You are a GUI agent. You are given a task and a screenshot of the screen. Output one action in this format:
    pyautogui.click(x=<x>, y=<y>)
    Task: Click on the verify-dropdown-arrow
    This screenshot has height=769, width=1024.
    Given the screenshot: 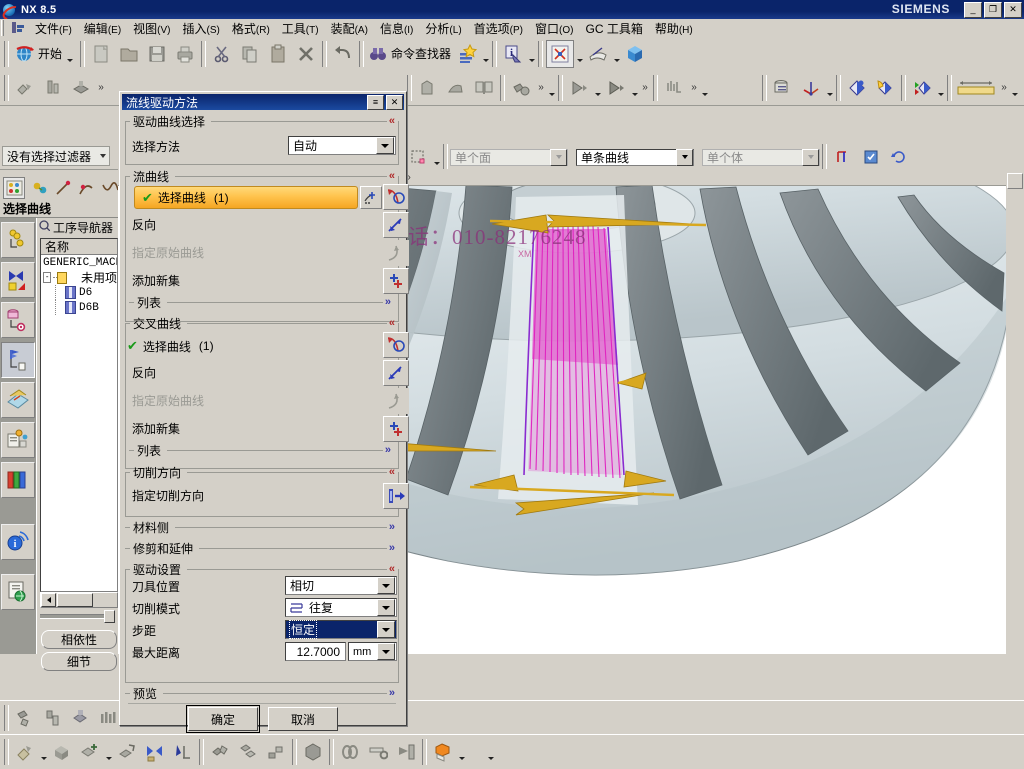 What is the action you would take?
    pyautogui.click(x=634, y=88)
    